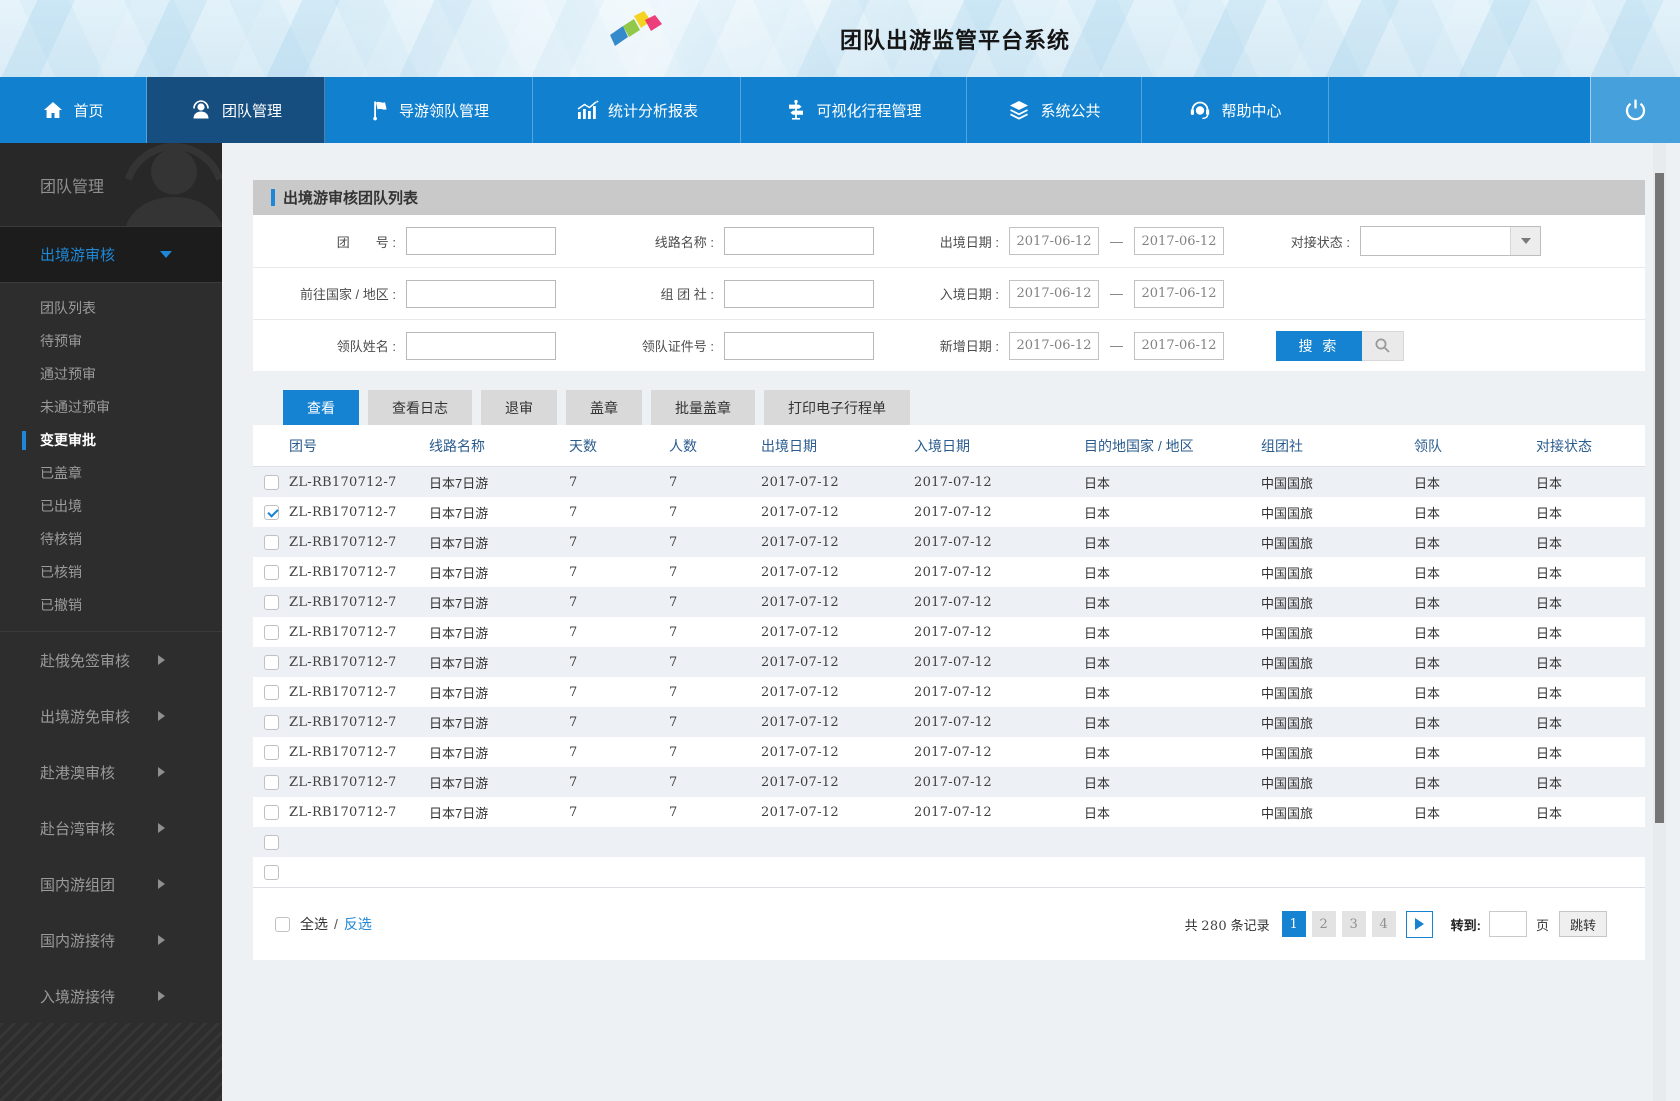 The image size is (1680, 1101). What do you see at coordinates (1054, 293) in the screenshot?
I see `entry-date-from-input` at bounding box center [1054, 293].